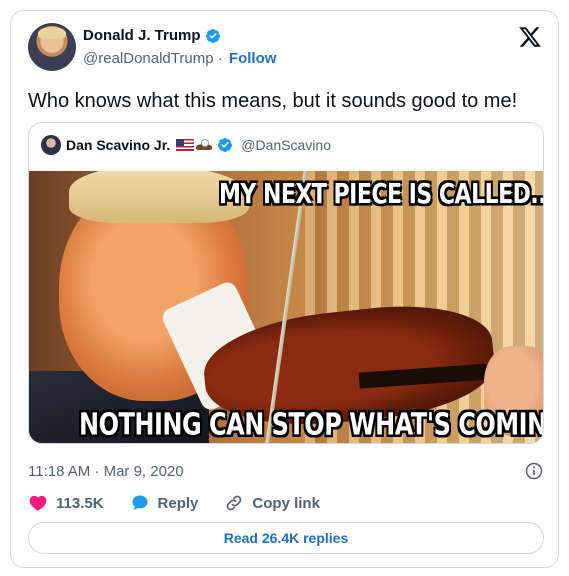 The width and height of the screenshot is (569, 576). What do you see at coordinates (51, 145) in the screenshot?
I see `quoted-author-avatar` at bounding box center [51, 145].